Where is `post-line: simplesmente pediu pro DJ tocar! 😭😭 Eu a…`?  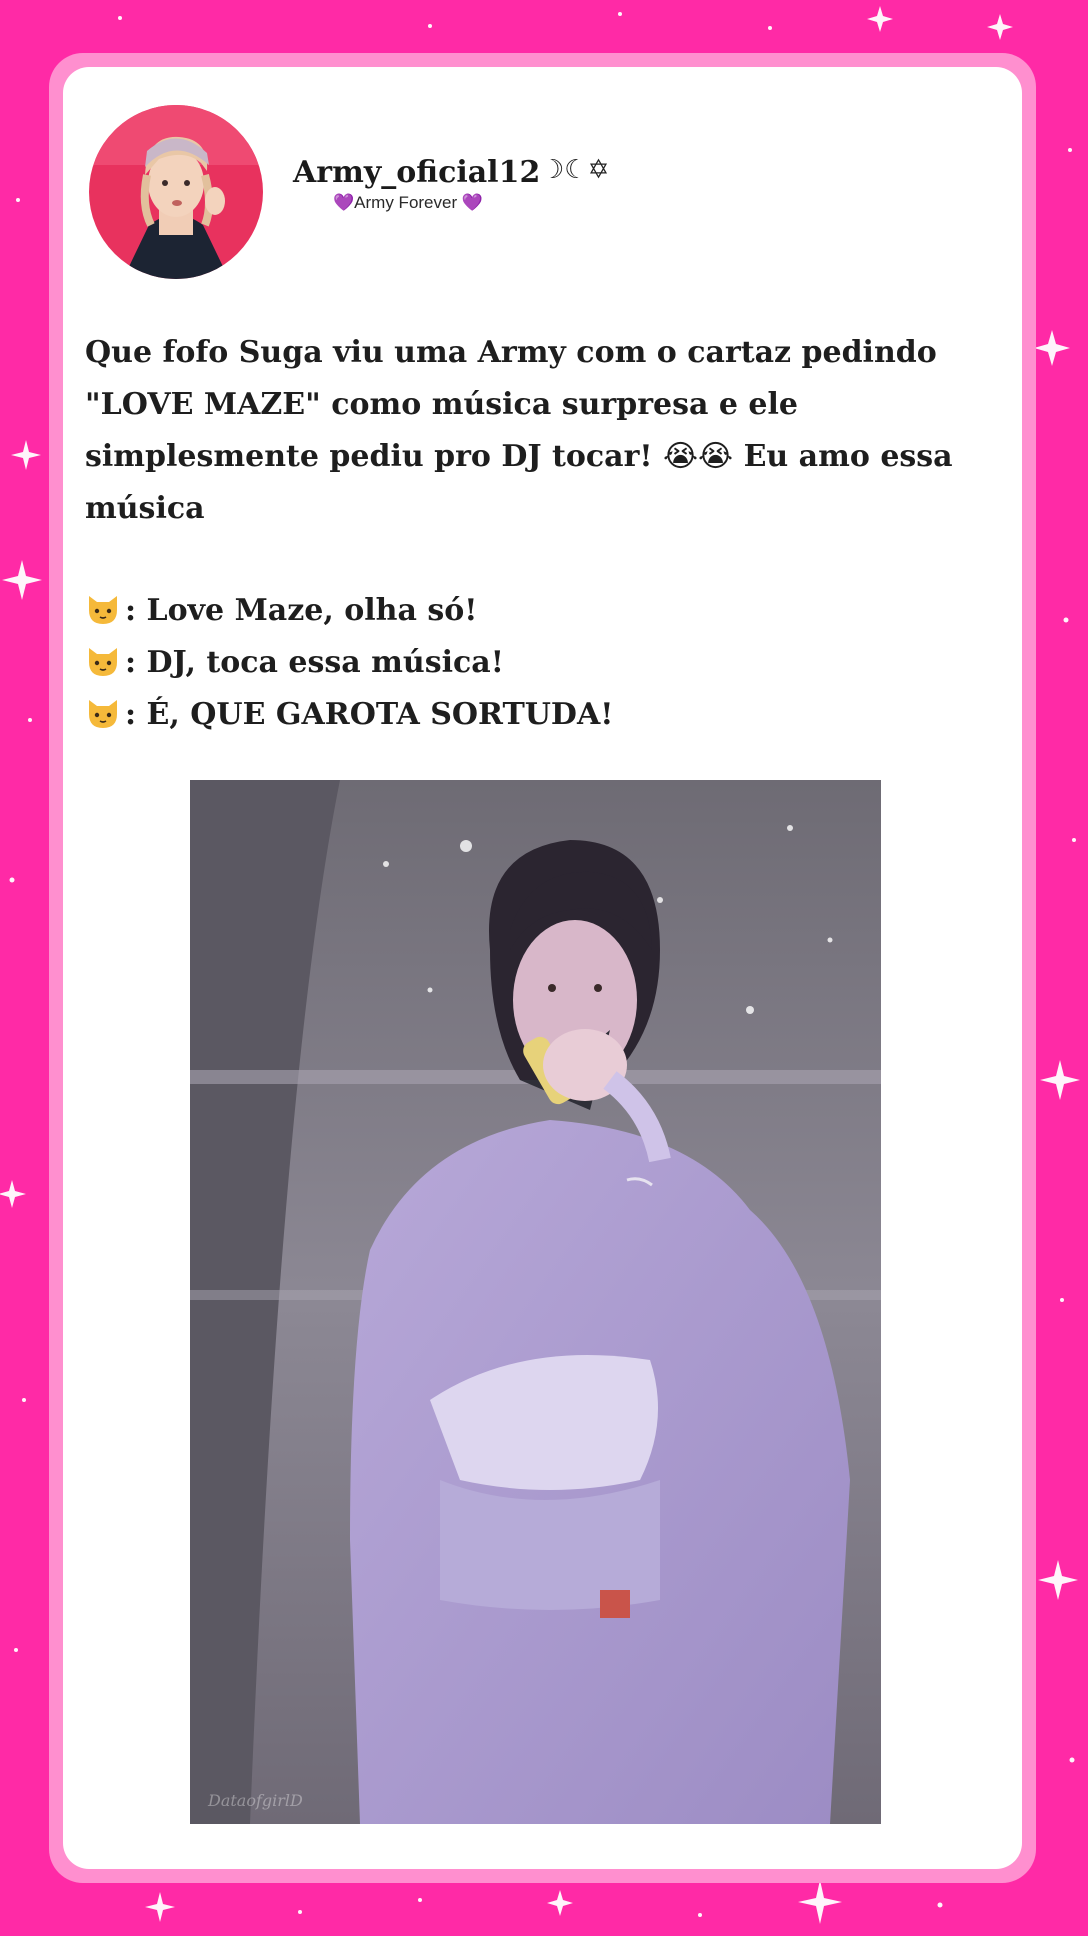
post-line: simplesmente pediu pro DJ tocar! 😭😭 Eu a… is located at coordinates (540, 457).